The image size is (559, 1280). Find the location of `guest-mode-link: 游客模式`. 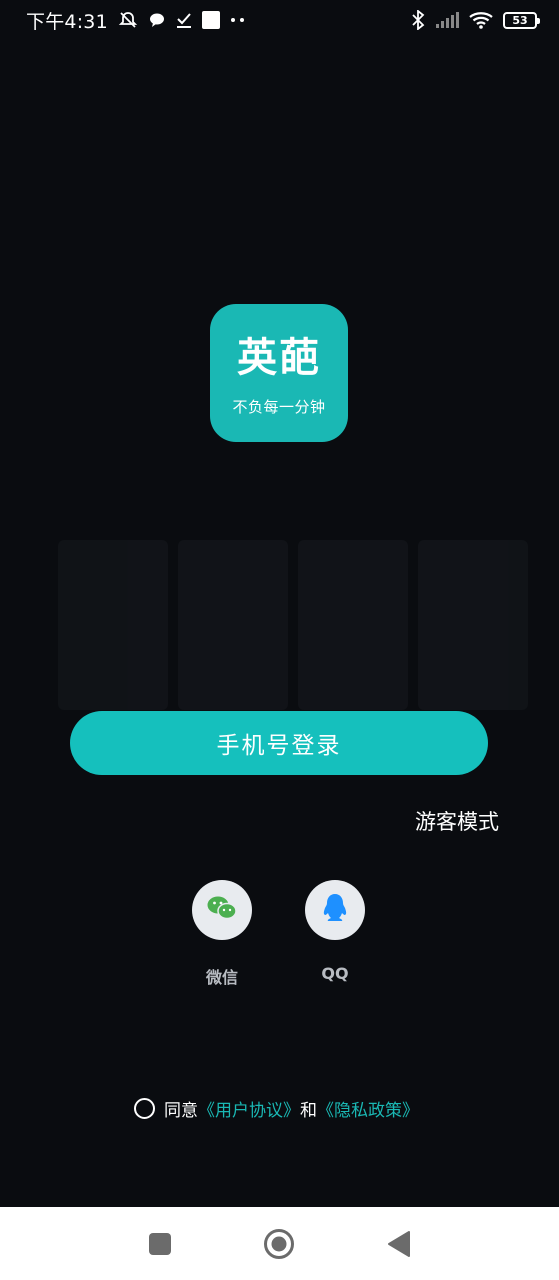

guest-mode-link: 游客模式 is located at coordinates (457, 821).